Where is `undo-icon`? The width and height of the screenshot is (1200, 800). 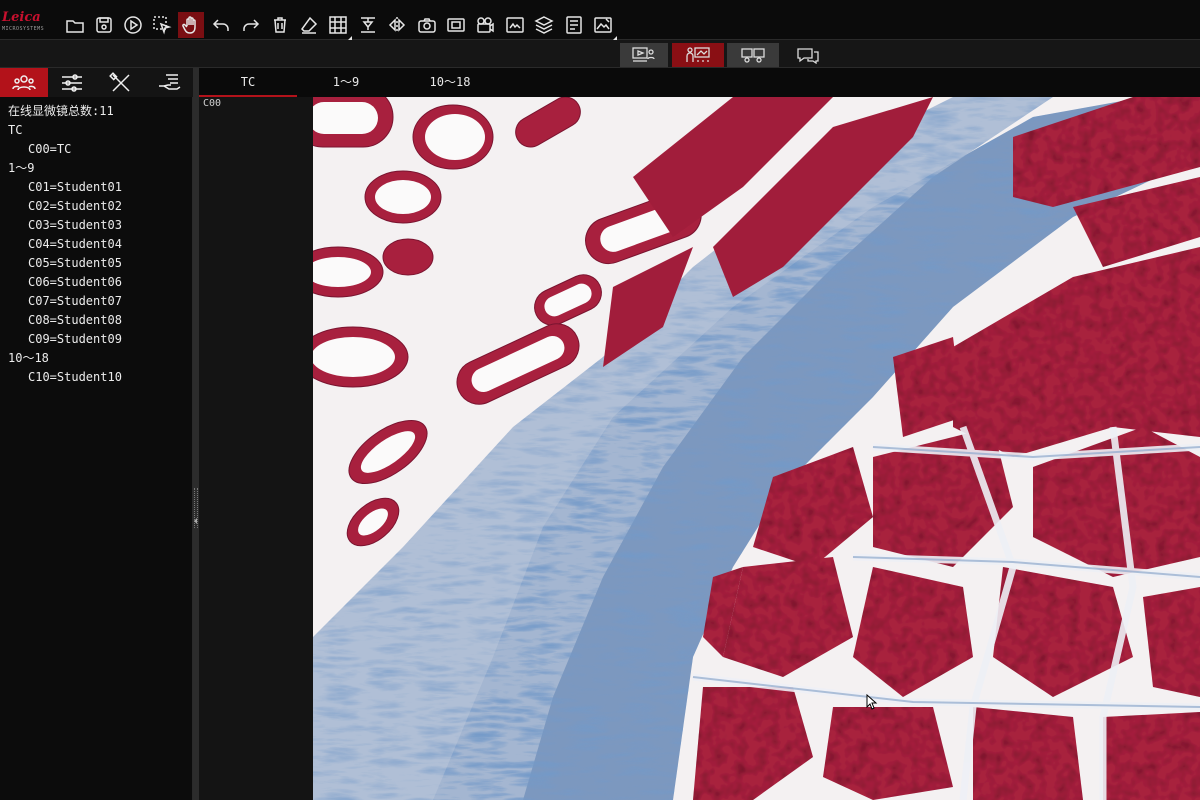 undo-icon is located at coordinates (220, 25).